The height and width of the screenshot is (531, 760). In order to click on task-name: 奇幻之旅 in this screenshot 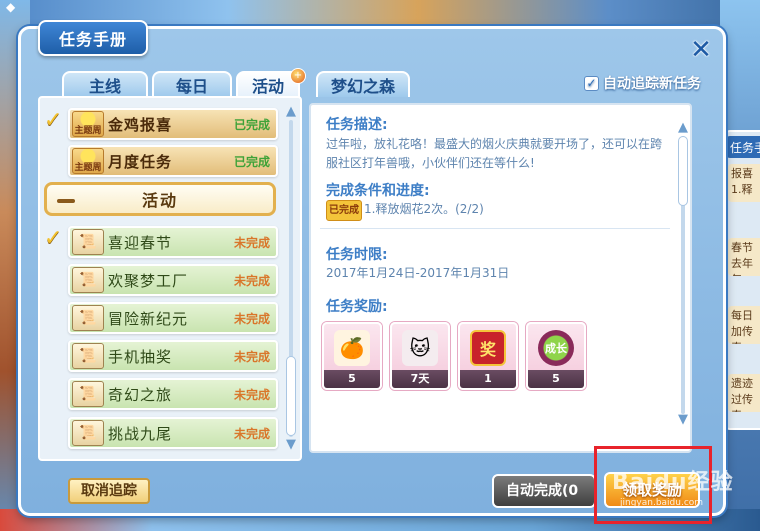, I will do `click(140, 394)`.